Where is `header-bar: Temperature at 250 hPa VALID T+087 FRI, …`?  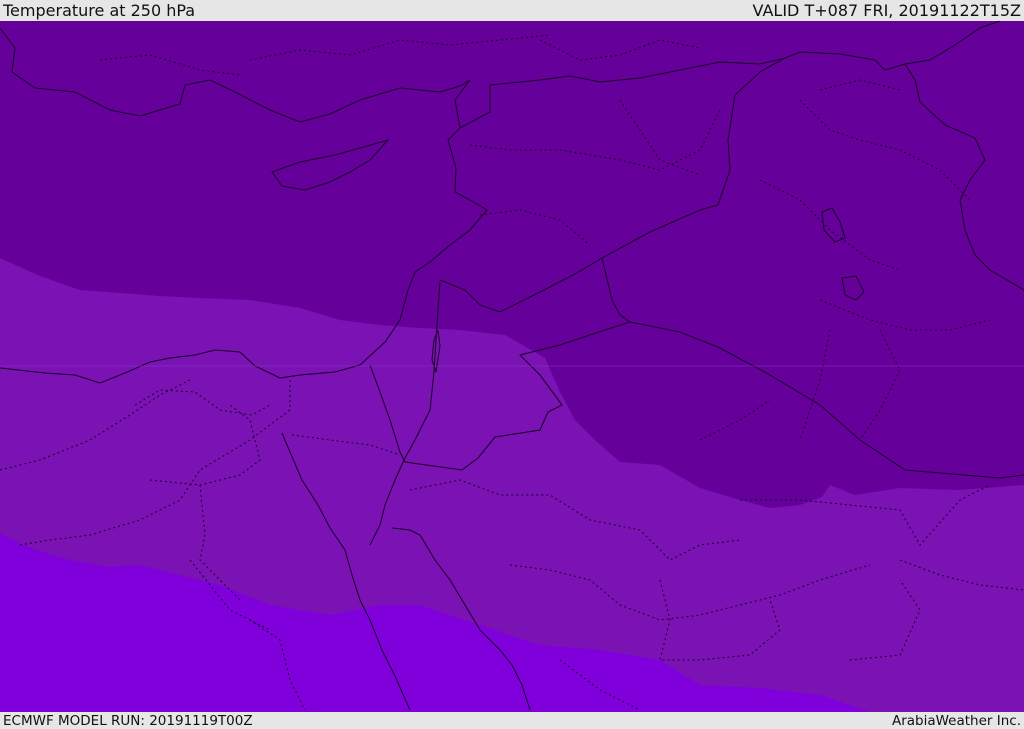 header-bar: Temperature at 250 hPa VALID T+087 FRI, … is located at coordinates (512, 10).